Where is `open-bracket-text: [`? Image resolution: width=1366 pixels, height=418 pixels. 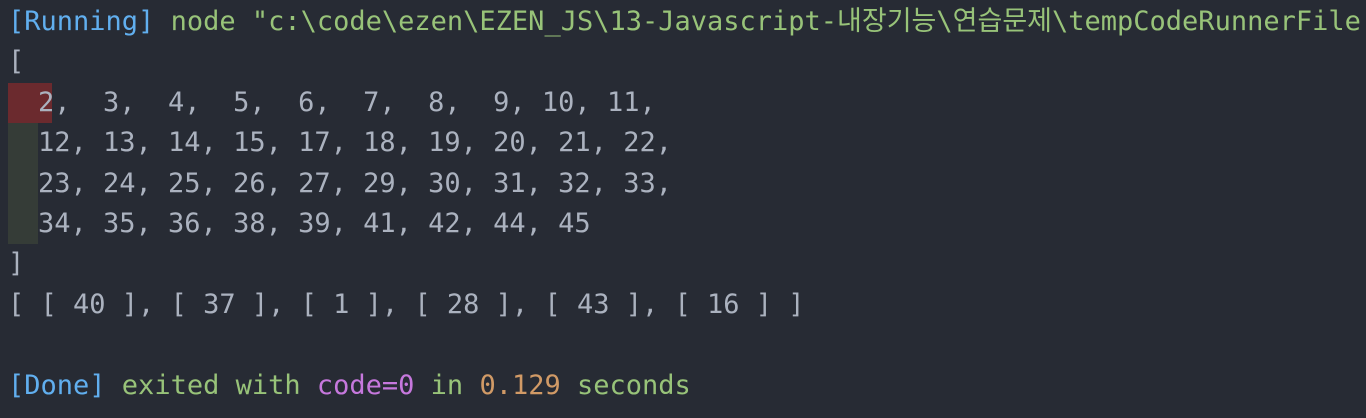 open-bracket-text: [ is located at coordinates (16, 62).